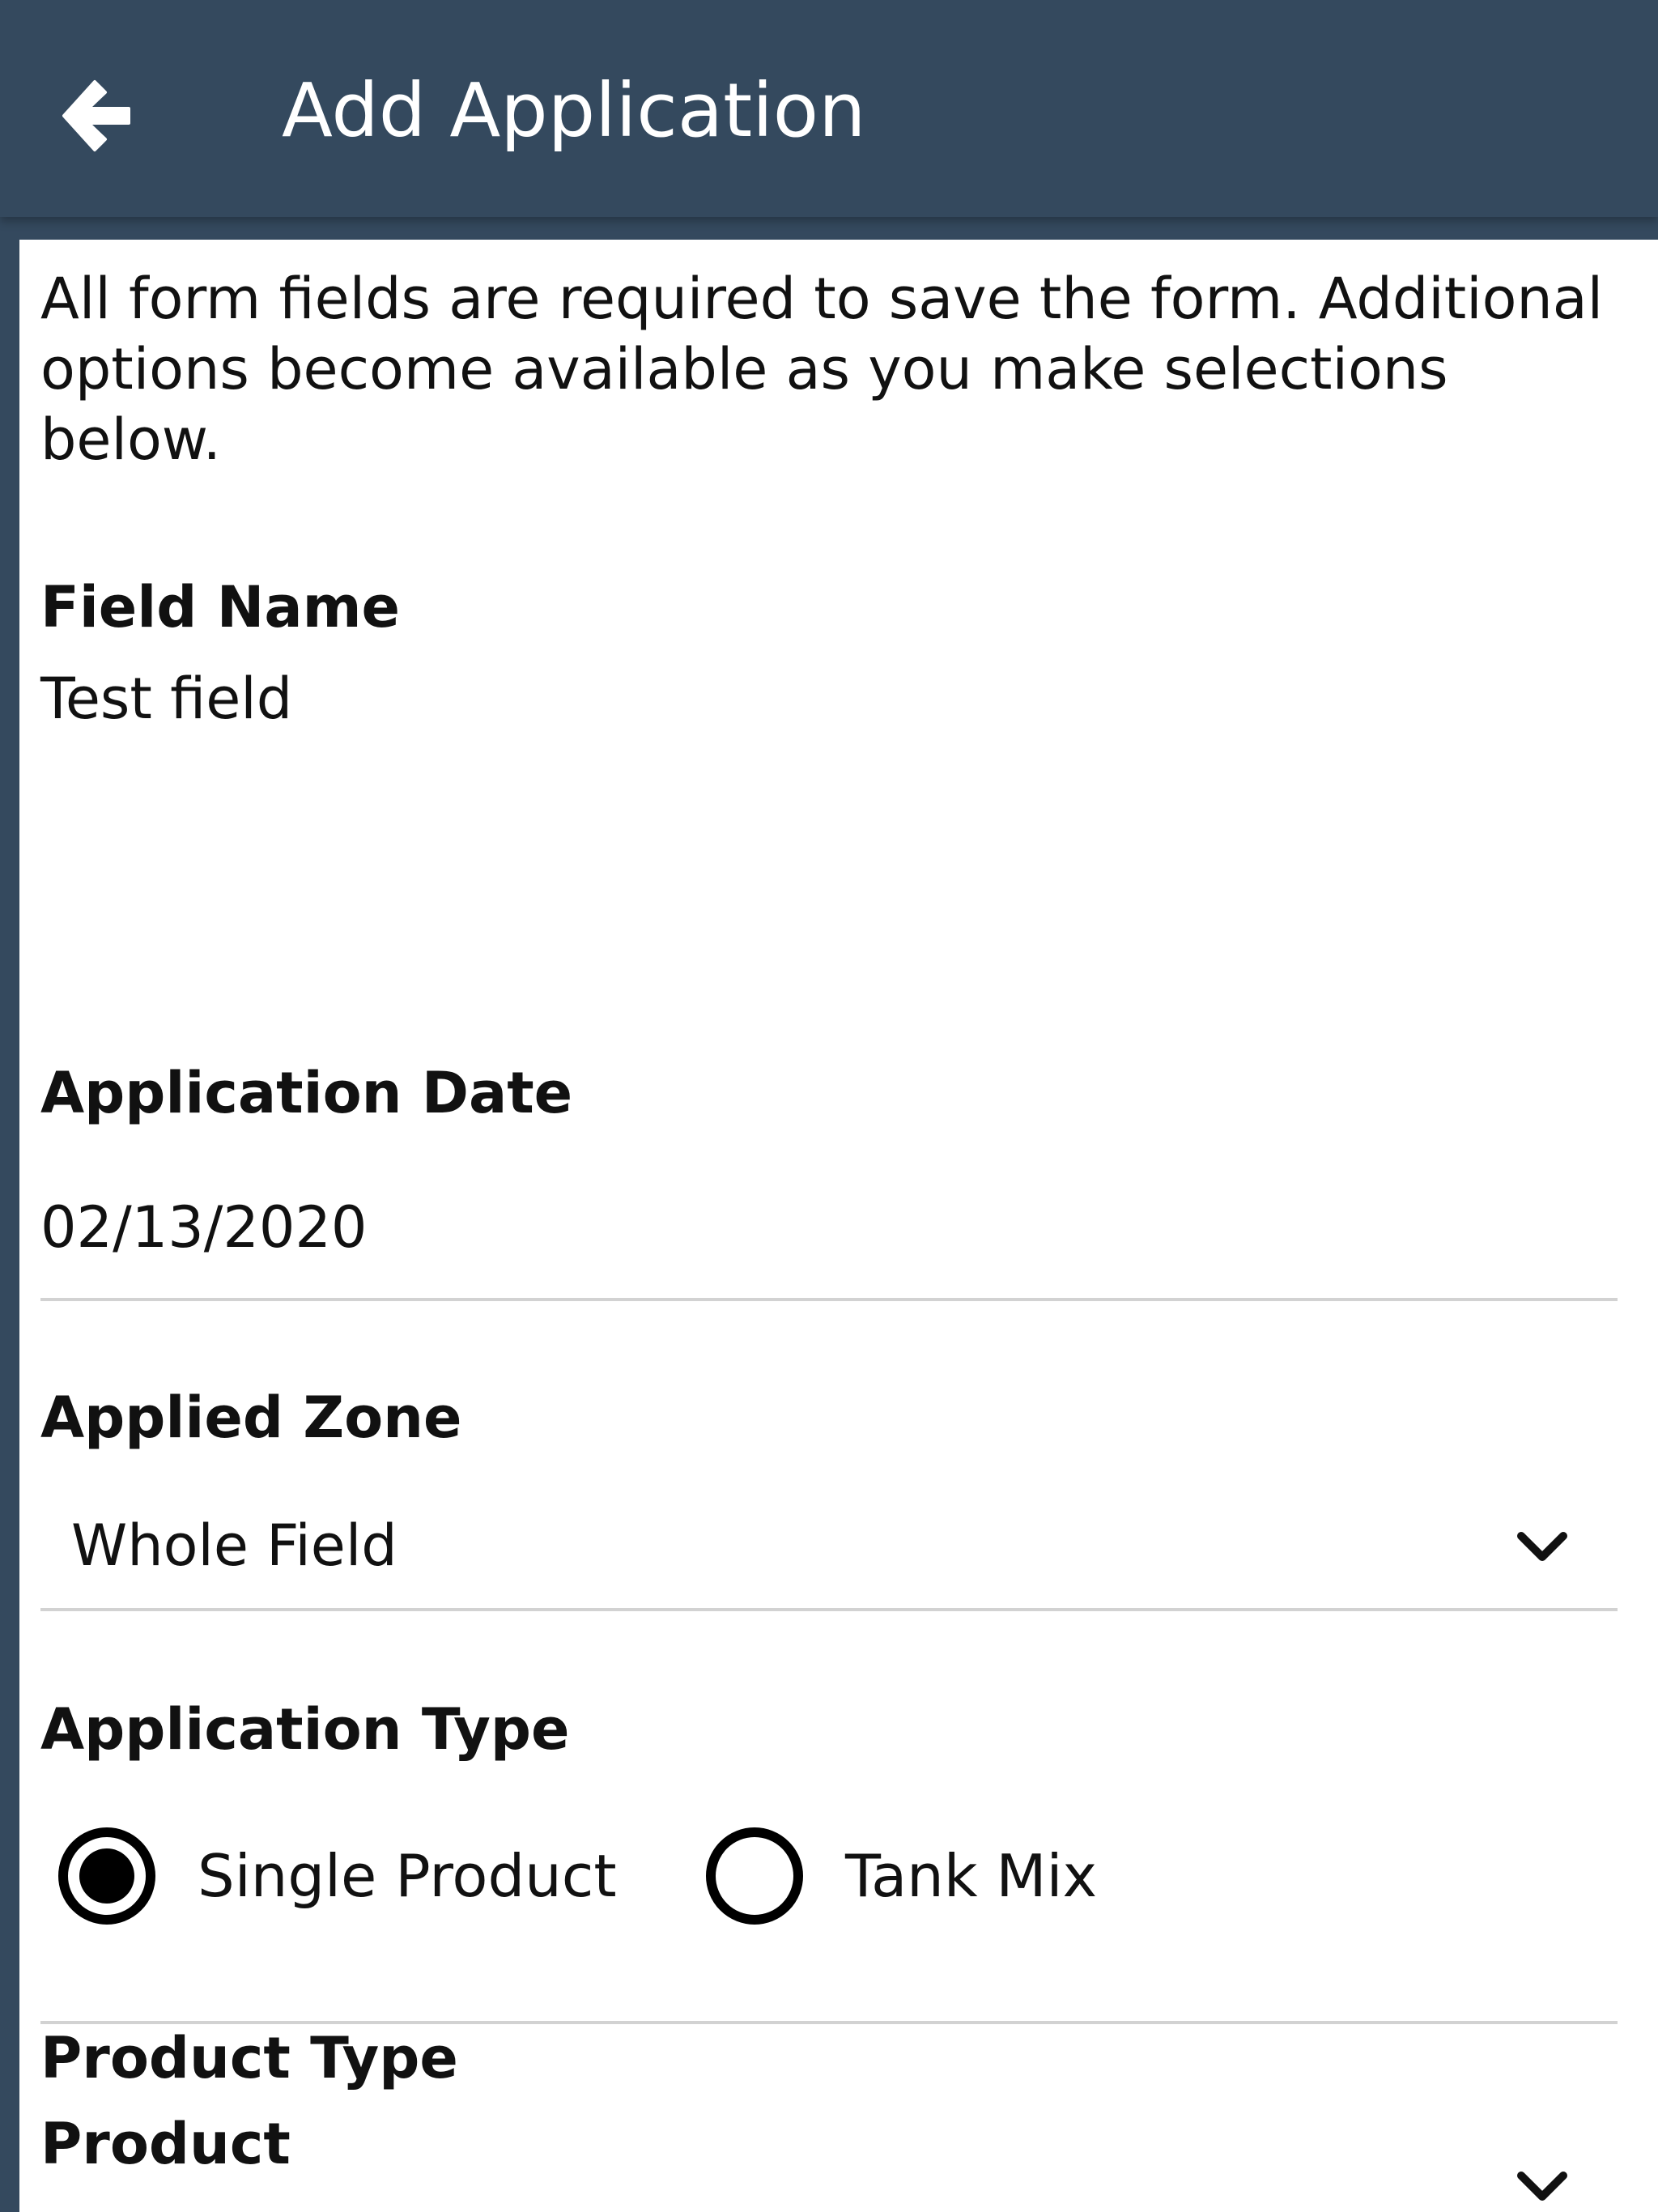  Describe the element at coordinates (306, 1093) in the screenshot. I see `application-date-label: Application Date` at that location.